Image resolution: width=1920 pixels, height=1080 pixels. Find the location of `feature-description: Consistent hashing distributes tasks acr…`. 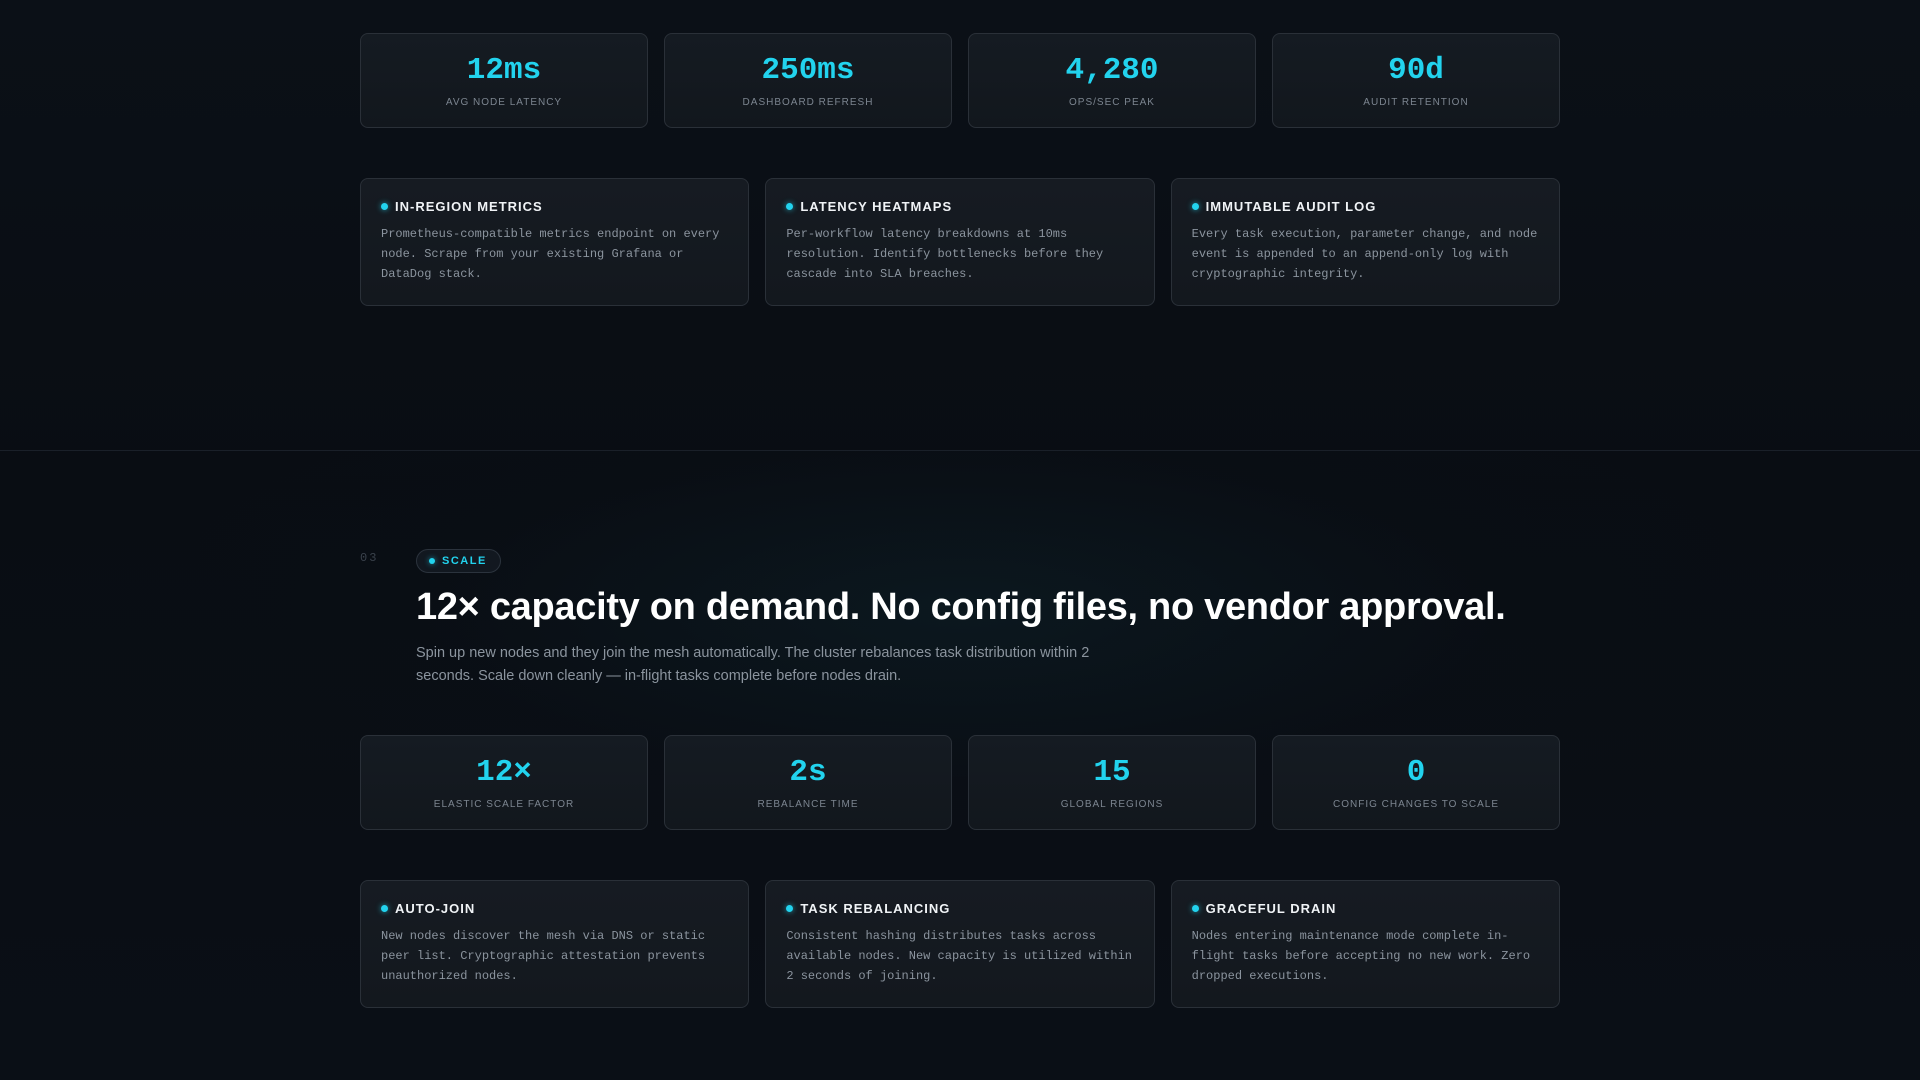

feature-description: Consistent hashing distributes tasks acr… is located at coordinates (959, 956).